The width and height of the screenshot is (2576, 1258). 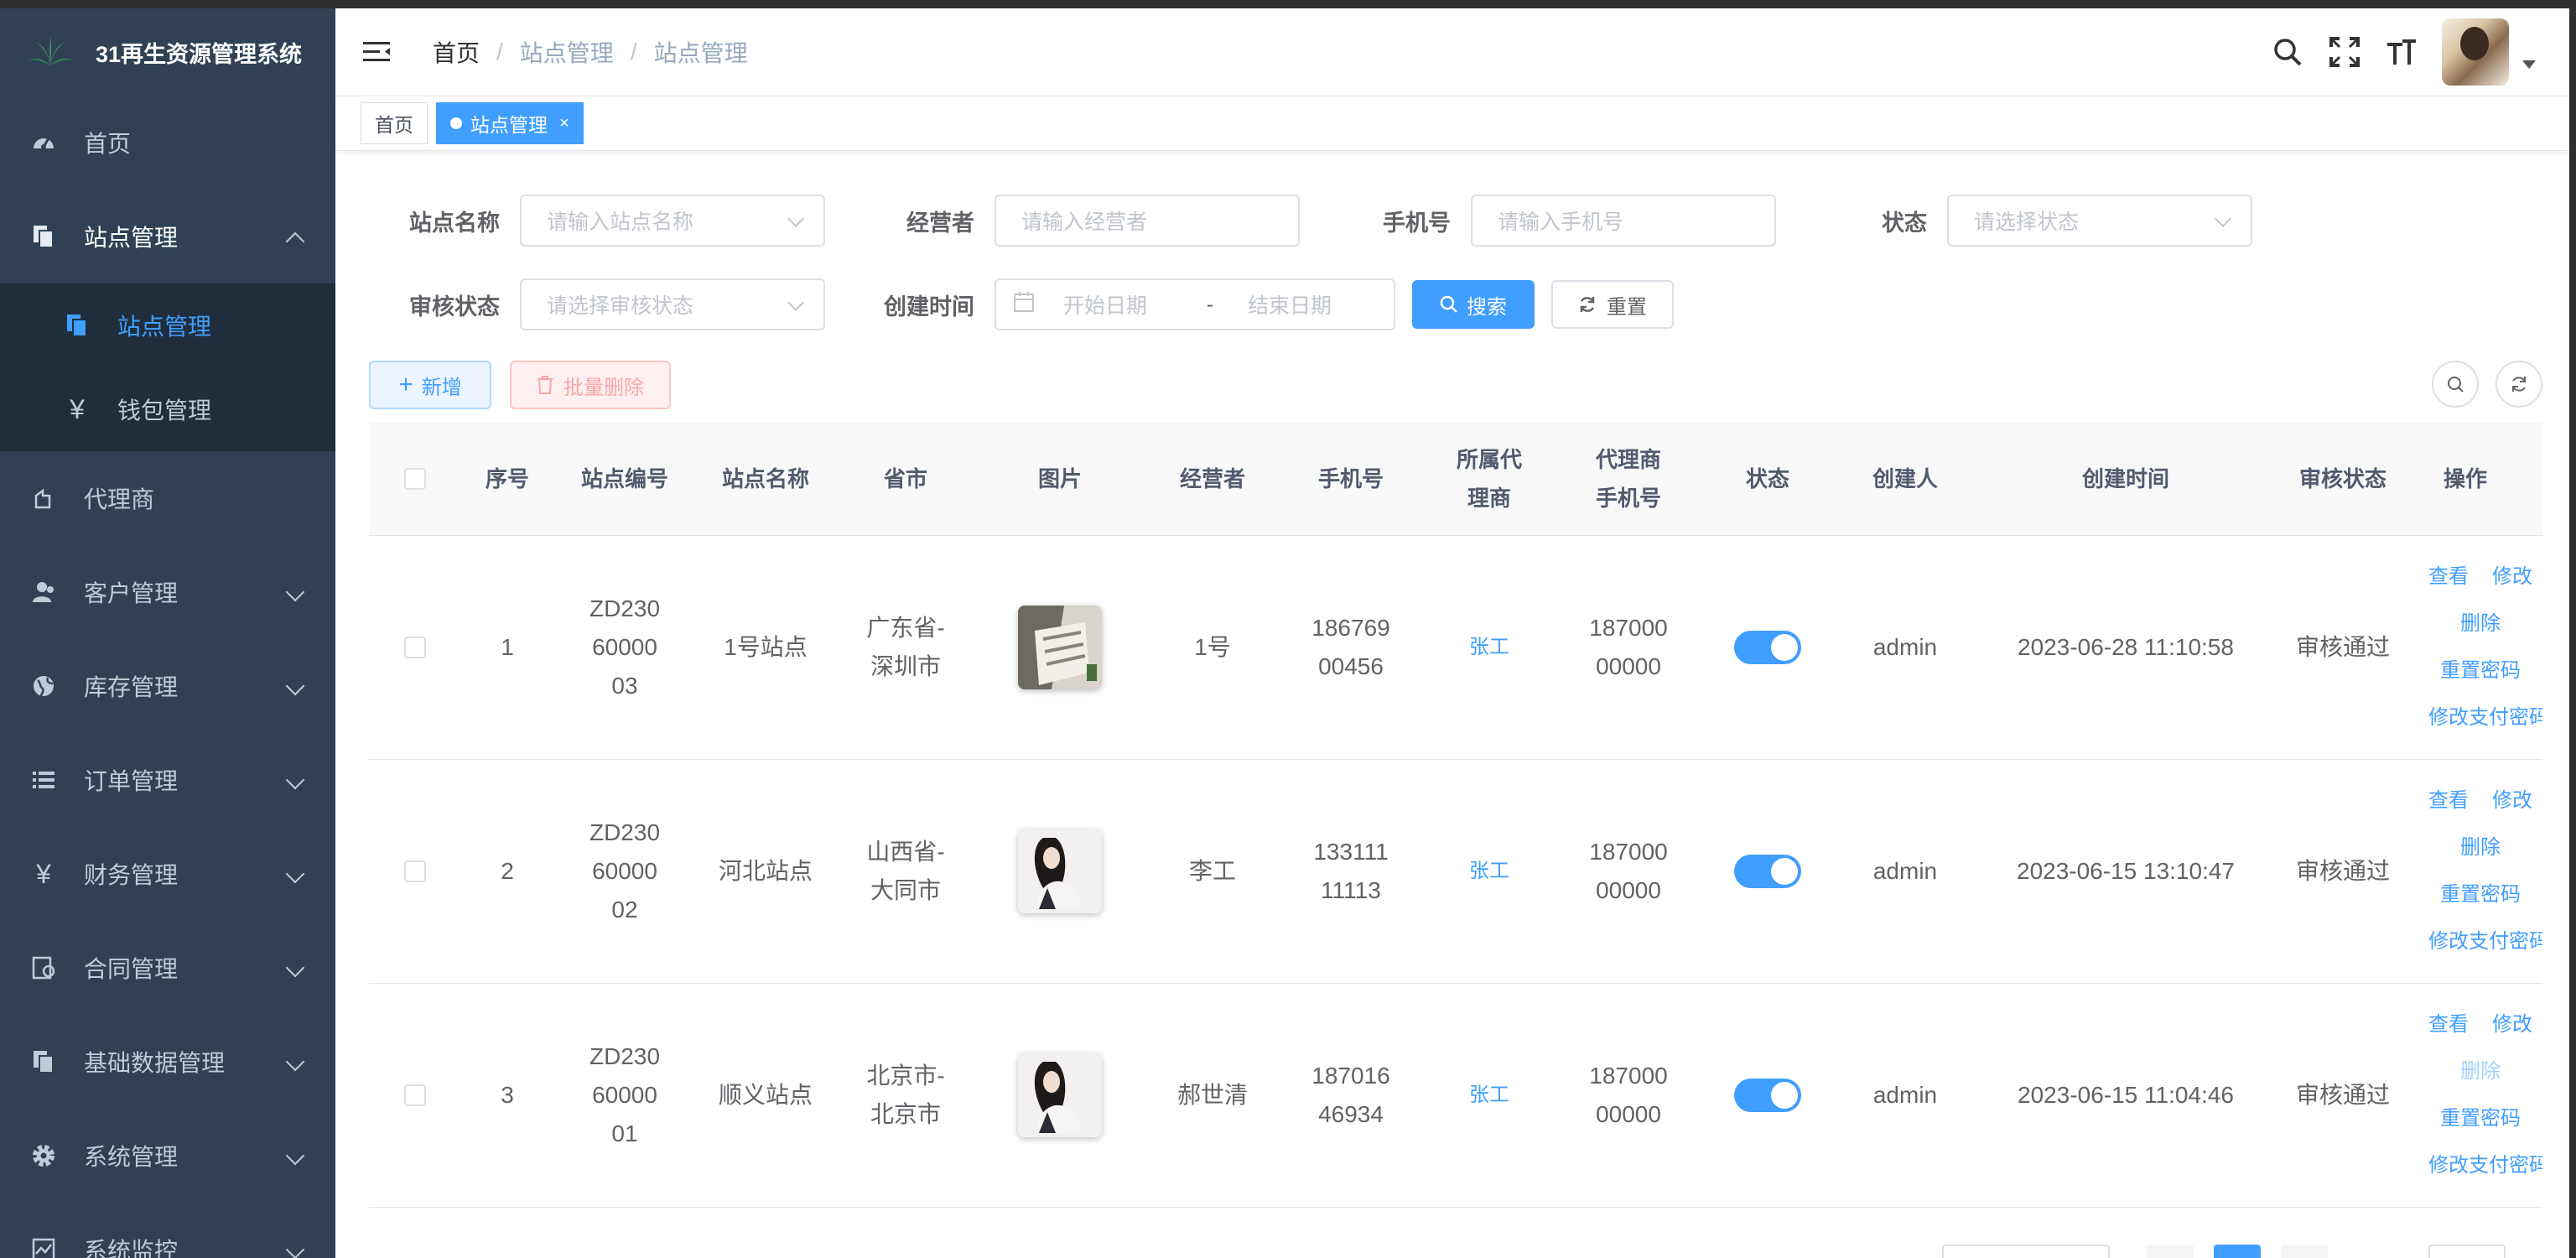 I want to click on trash-icon, so click(x=545, y=385).